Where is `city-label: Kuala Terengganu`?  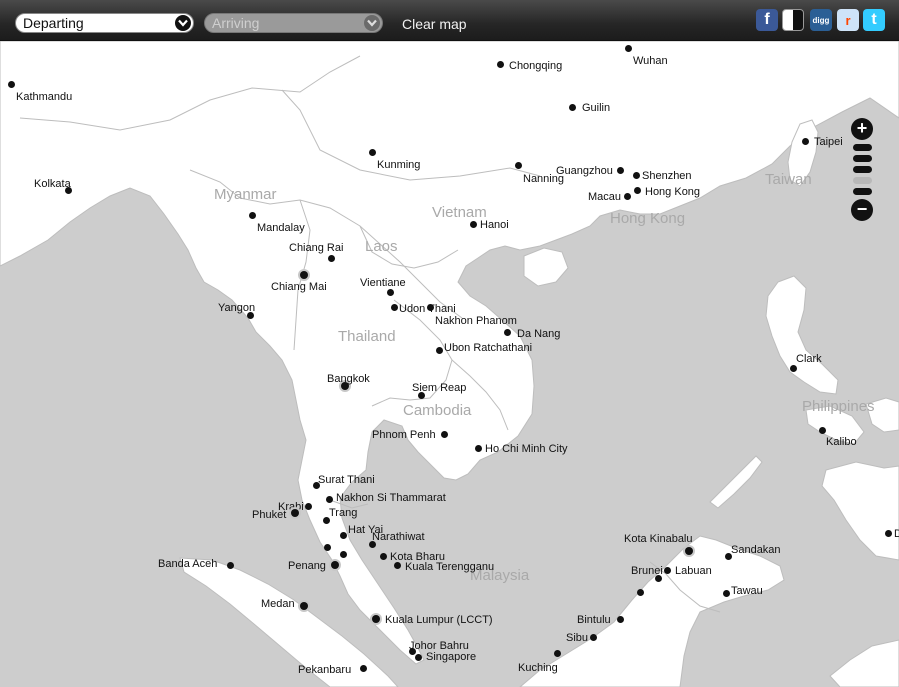 city-label: Kuala Terengganu is located at coordinates (449, 567).